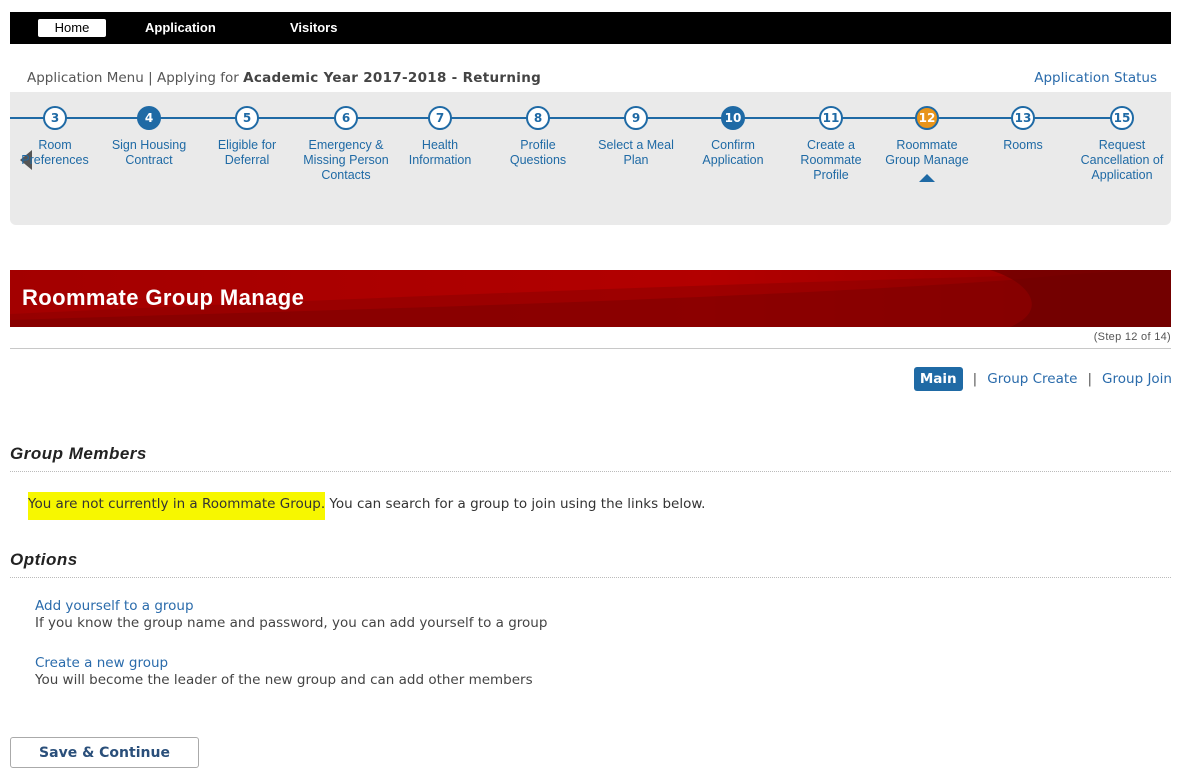  I want to click on step-counter: (Step 12 of 14), so click(1132, 337).